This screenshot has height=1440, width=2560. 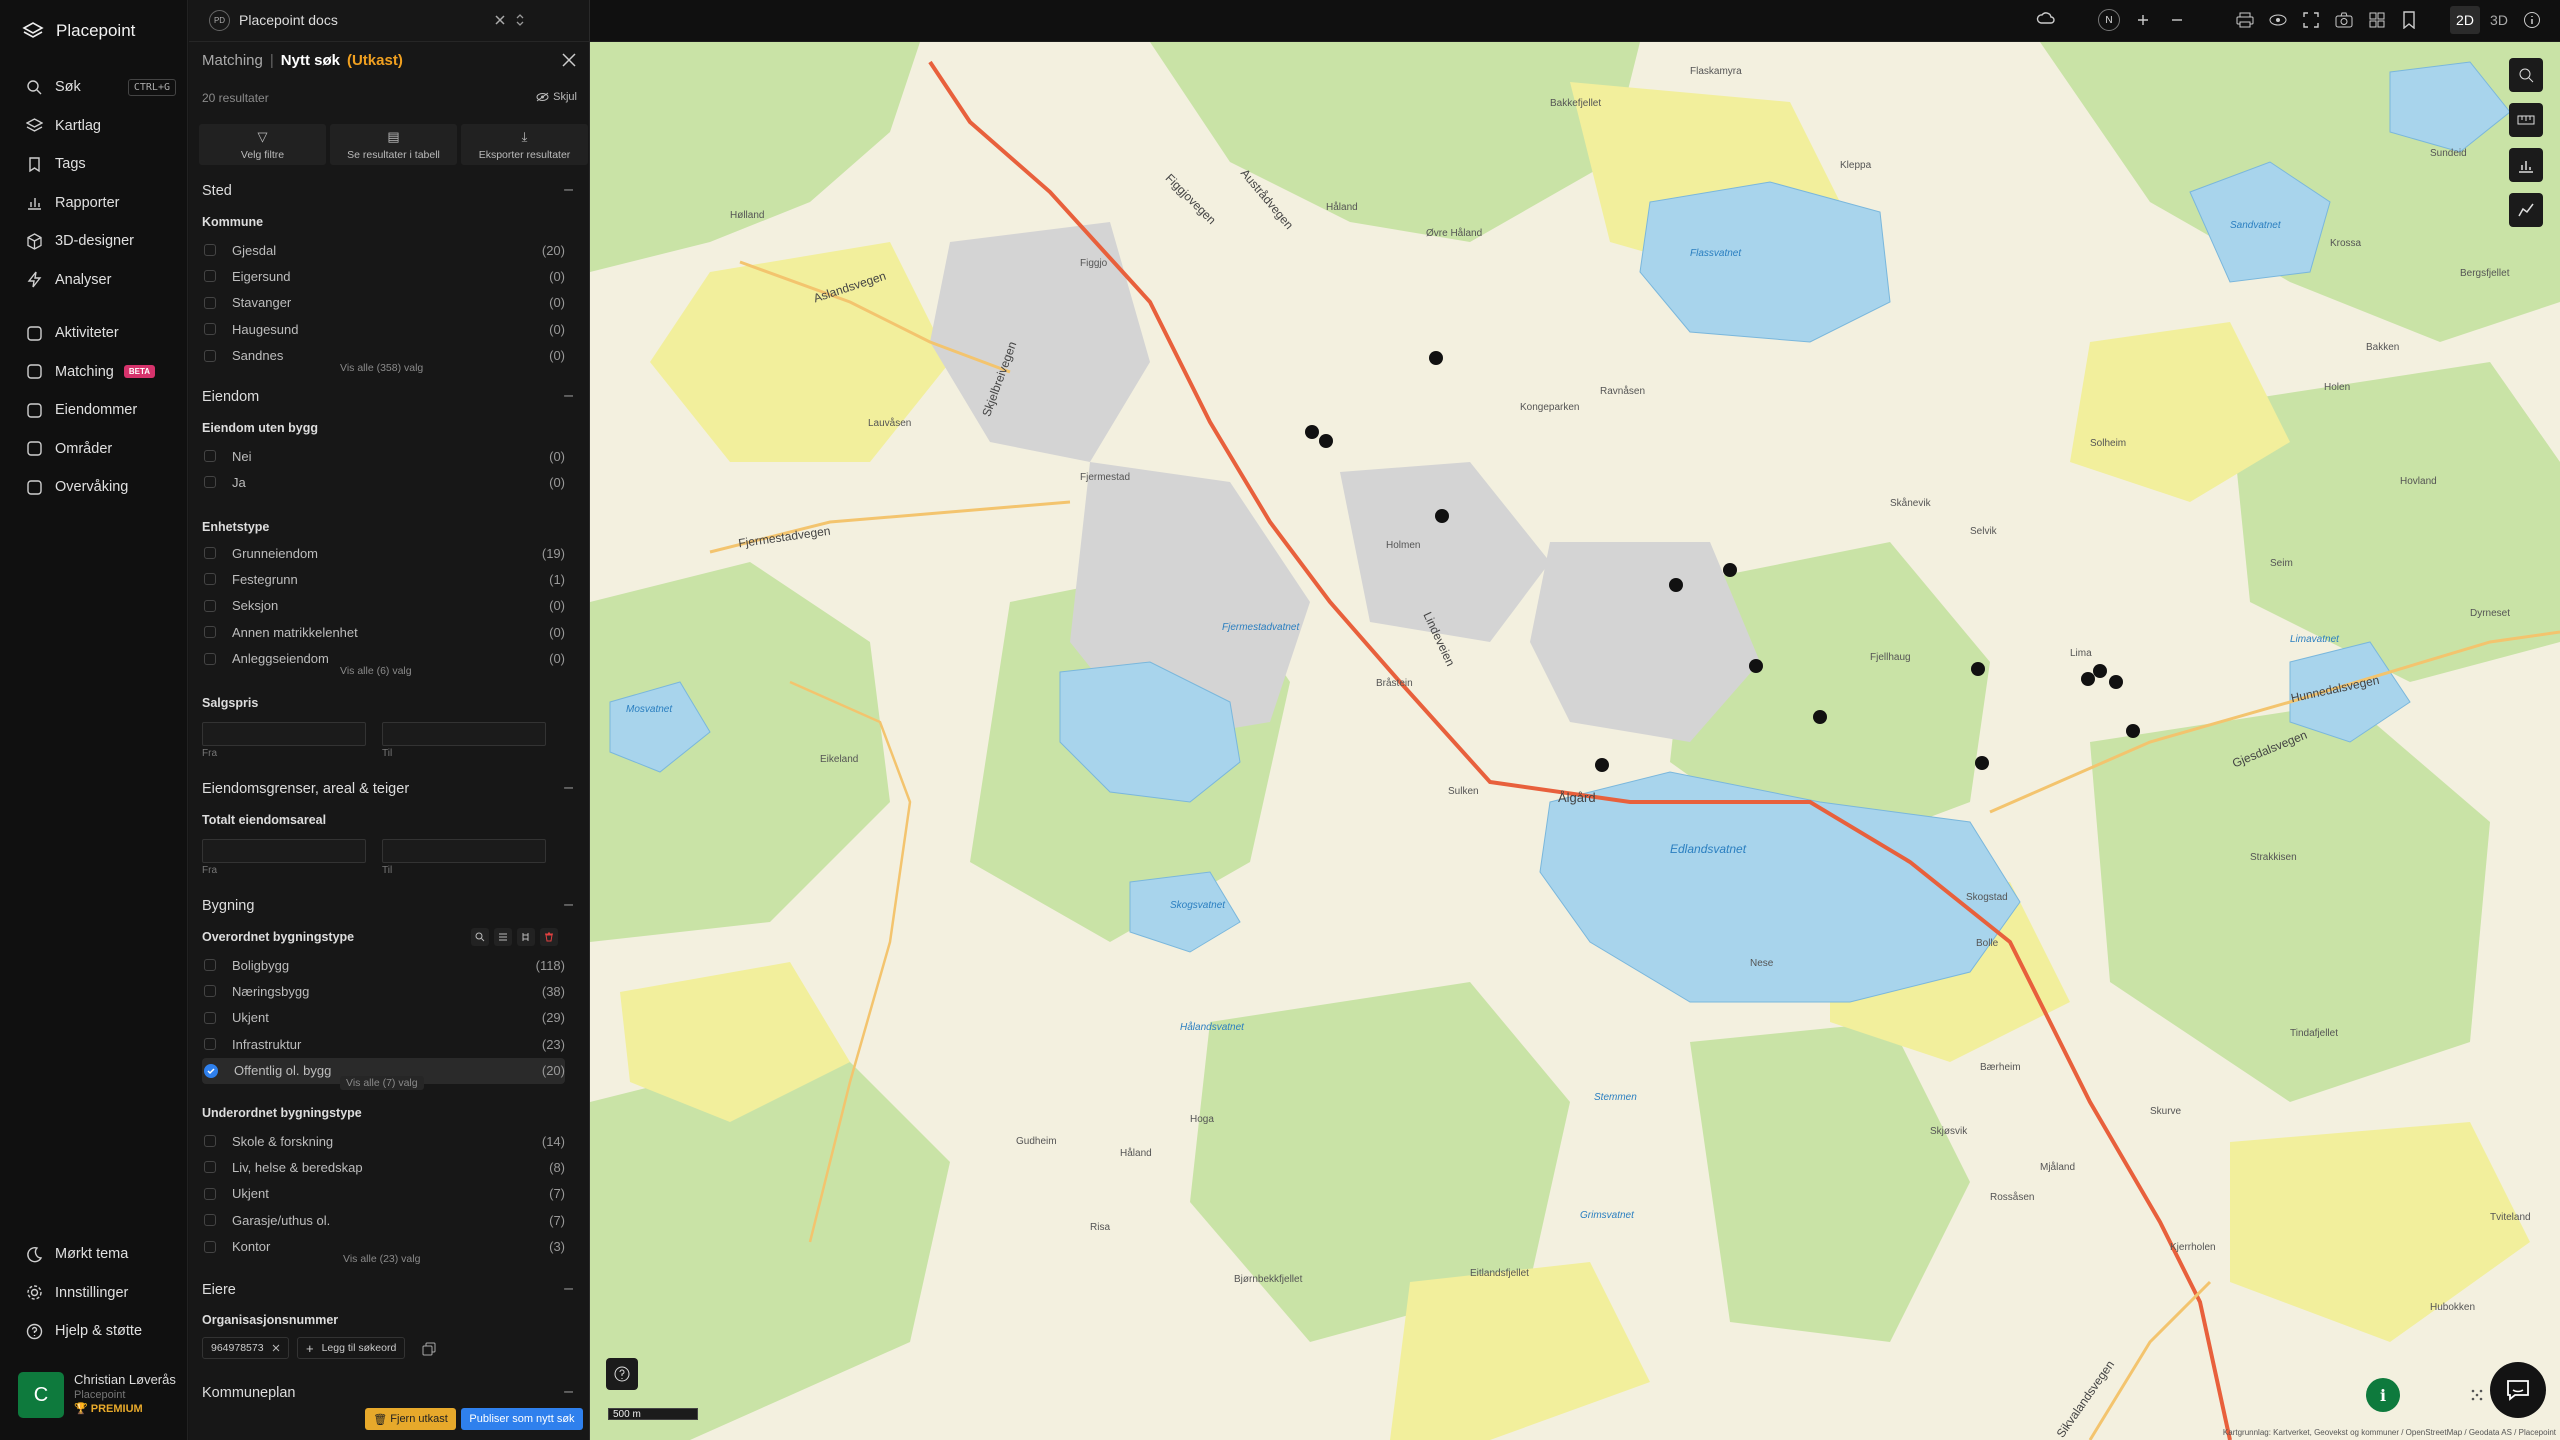 I want to click on close-icon, so click(x=500, y=20).